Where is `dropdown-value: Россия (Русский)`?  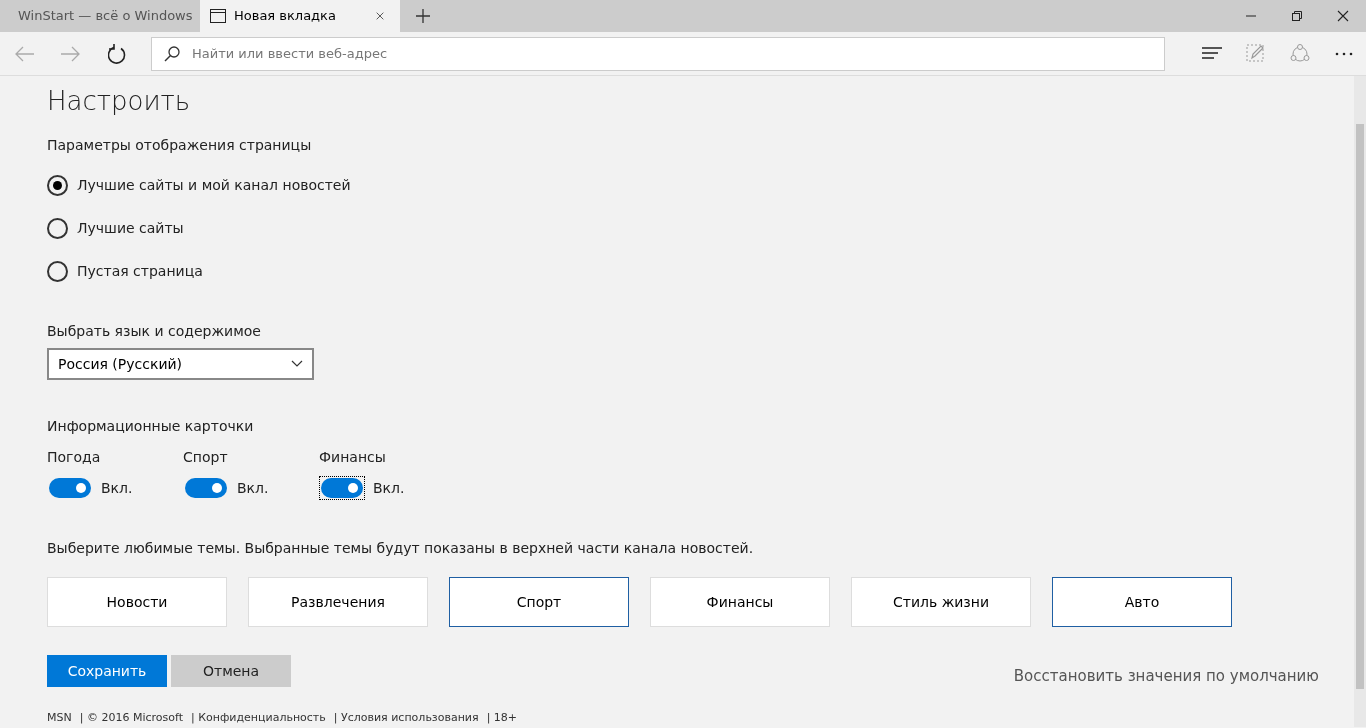 dropdown-value: Россия (Русский) is located at coordinates (120, 364).